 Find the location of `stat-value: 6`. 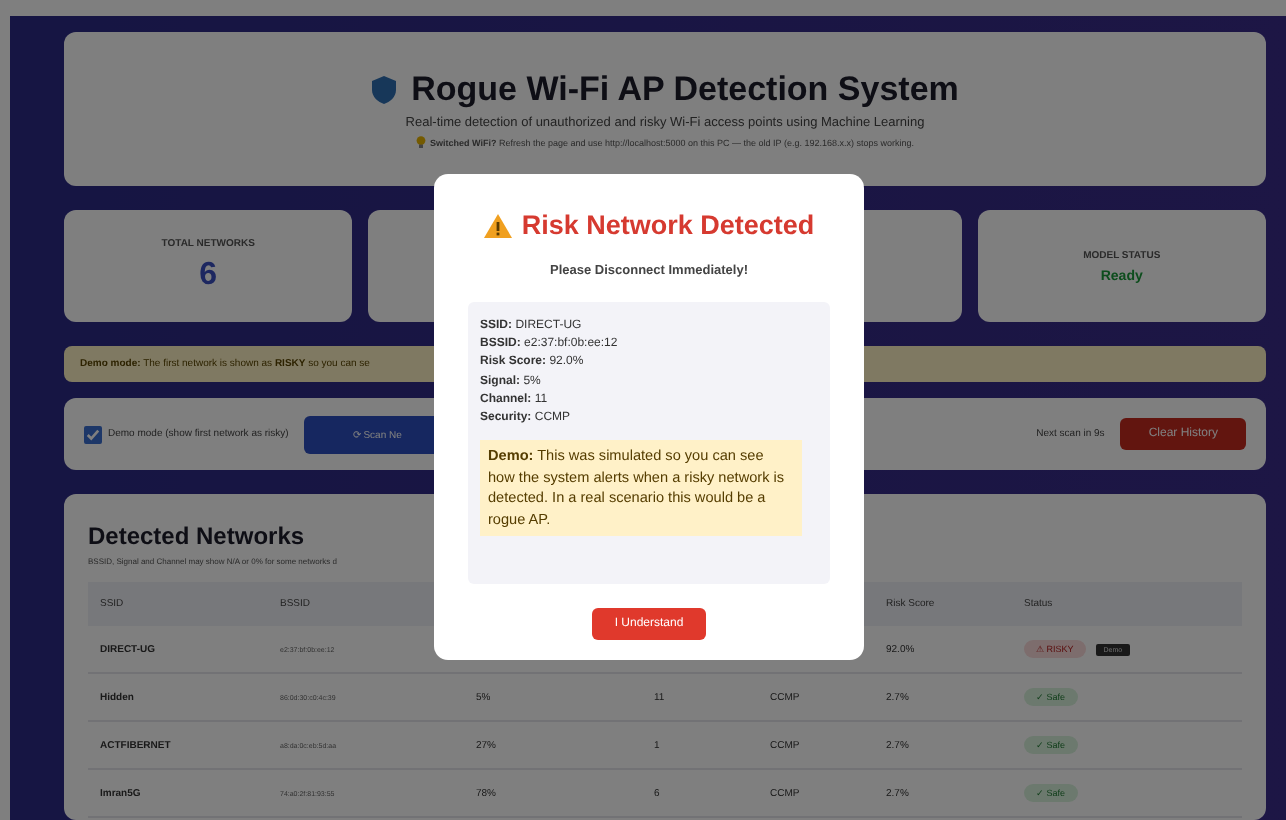

stat-value: 6 is located at coordinates (208, 276).